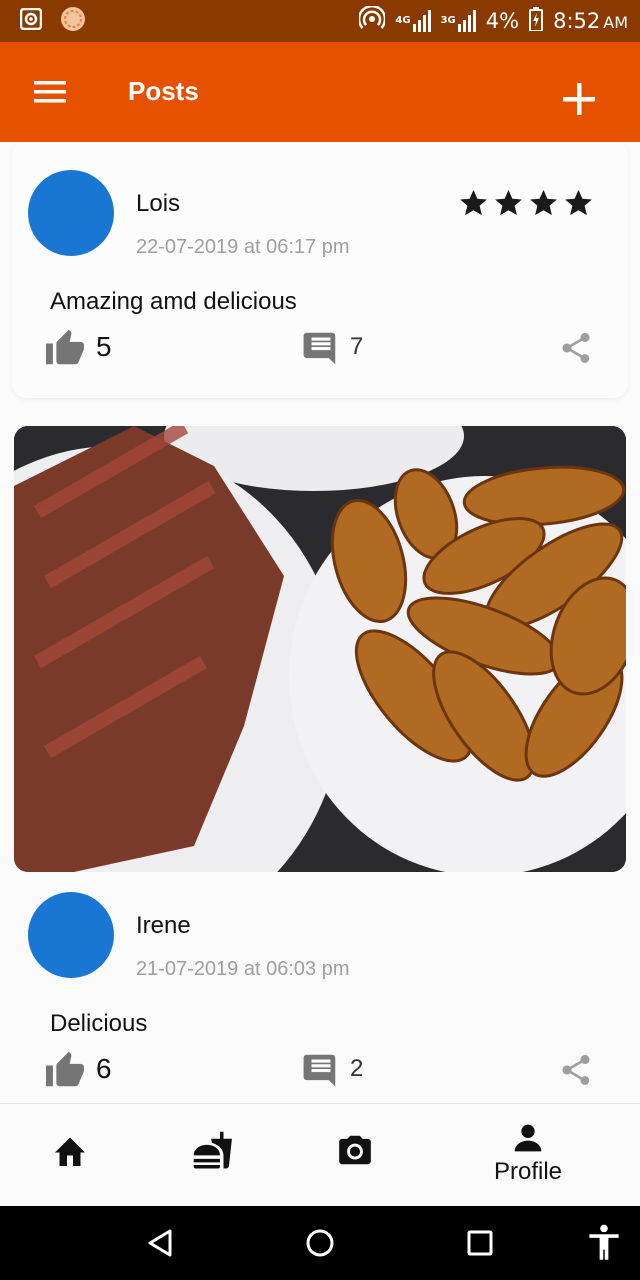 The width and height of the screenshot is (640, 1280). What do you see at coordinates (320, 92) in the screenshot?
I see `app-bar: Posts` at bounding box center [320, 92].